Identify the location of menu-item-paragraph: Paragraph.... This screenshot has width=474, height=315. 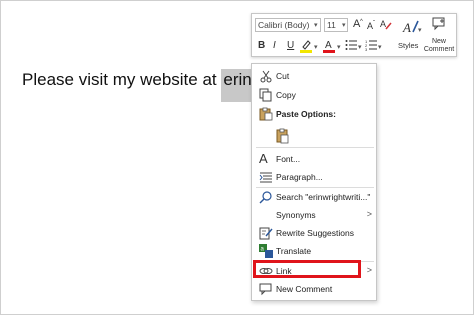
(315, 177).